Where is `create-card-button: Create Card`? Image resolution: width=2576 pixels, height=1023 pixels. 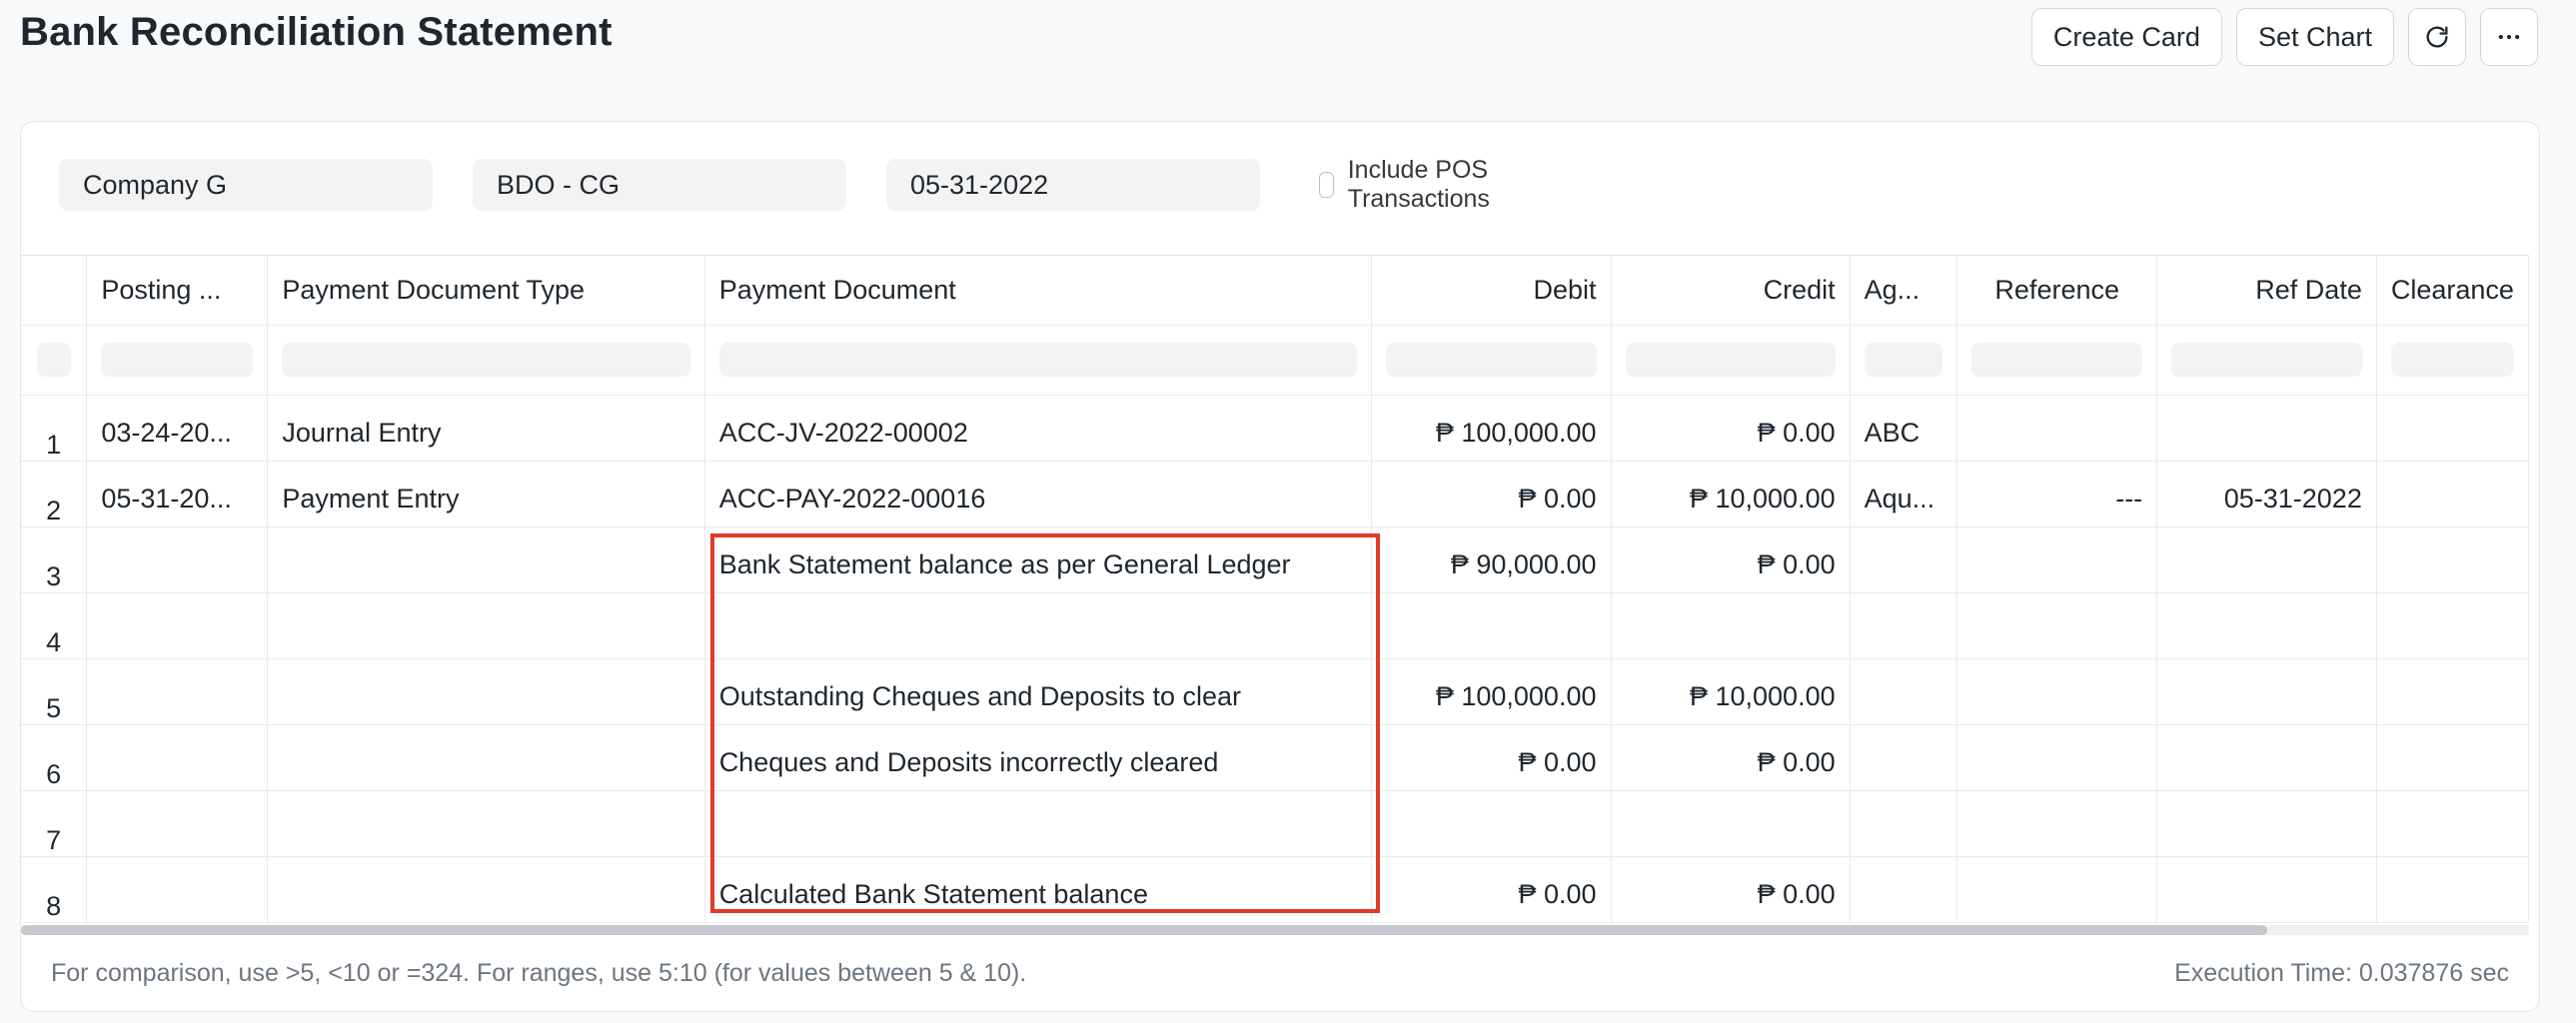
create-card-button: Create Card is located at coordinates (2126, 37).